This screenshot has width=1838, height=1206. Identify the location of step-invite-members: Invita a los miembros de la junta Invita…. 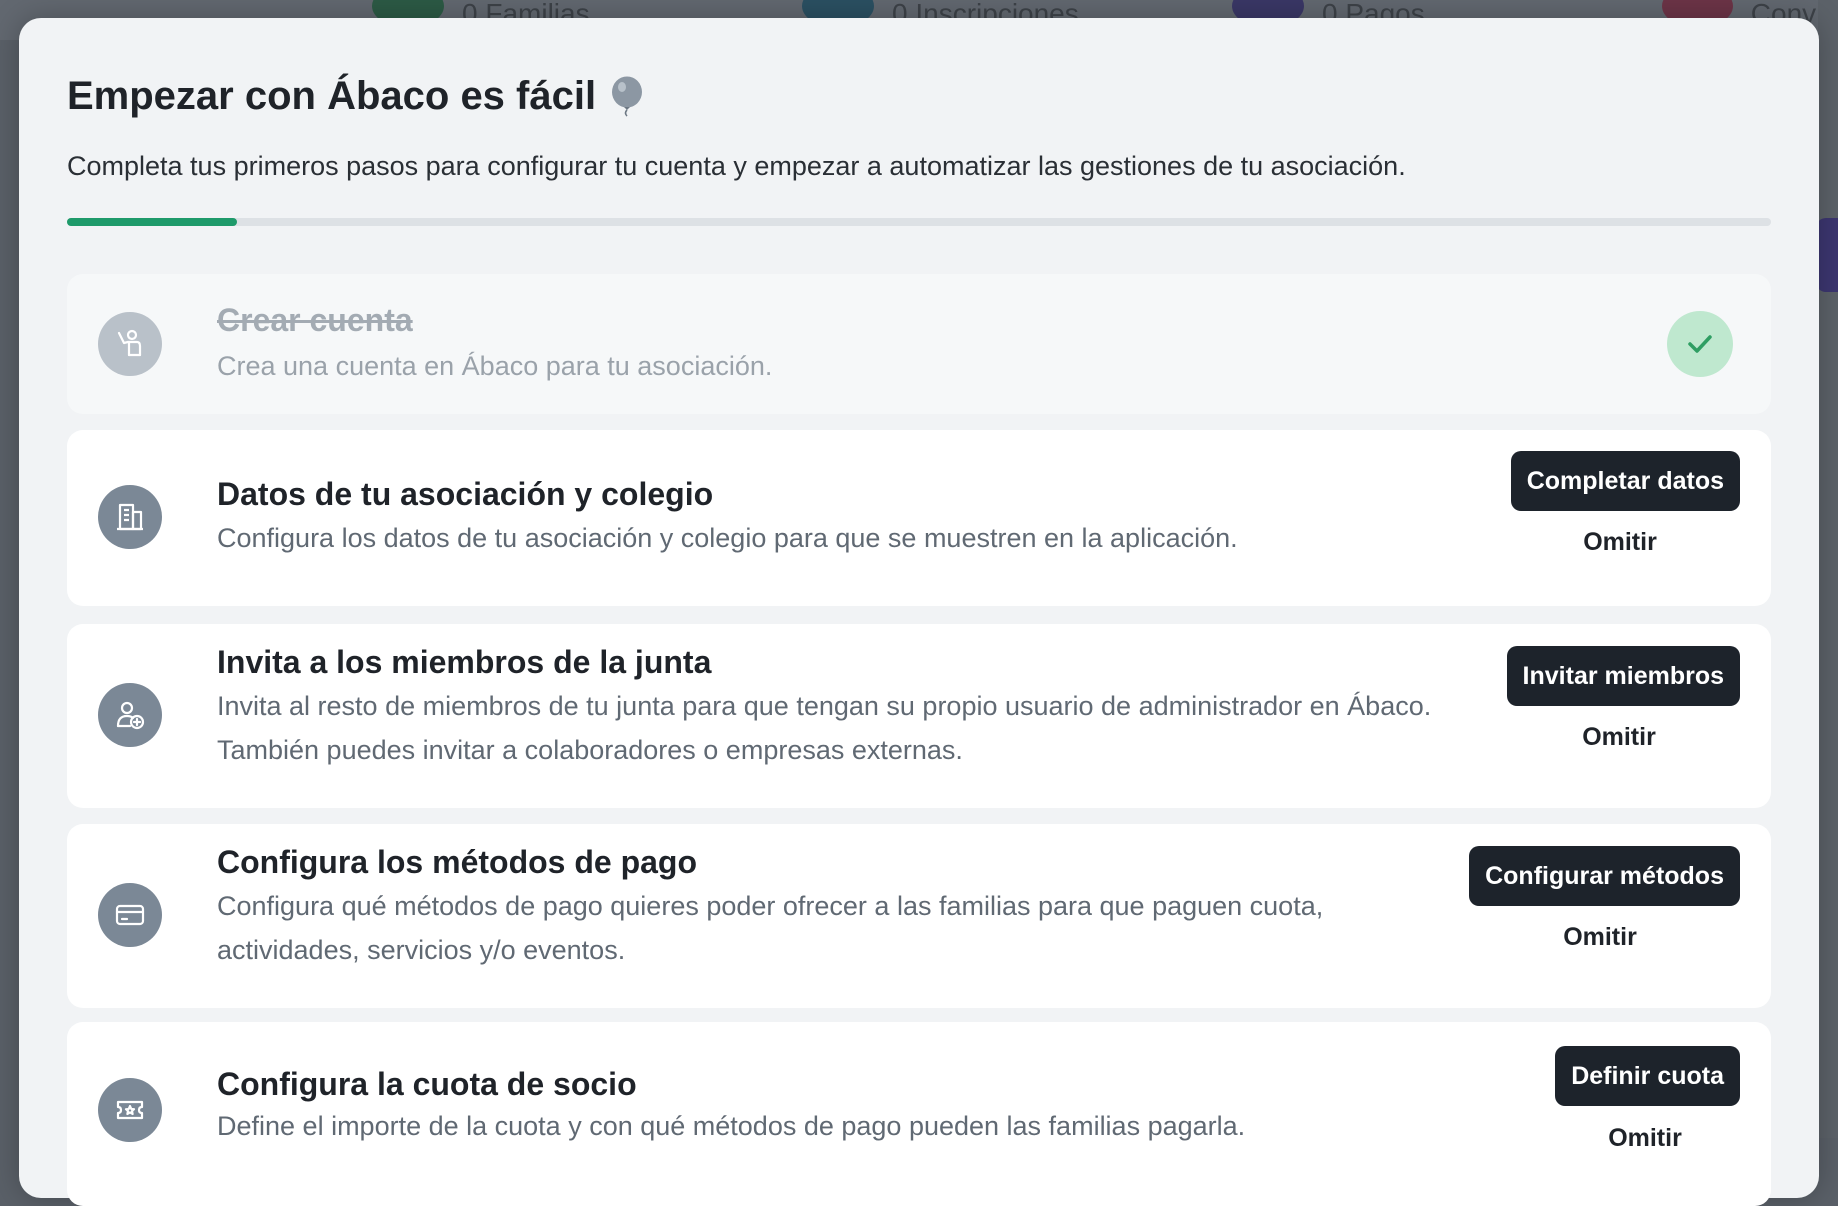
(919, 716).